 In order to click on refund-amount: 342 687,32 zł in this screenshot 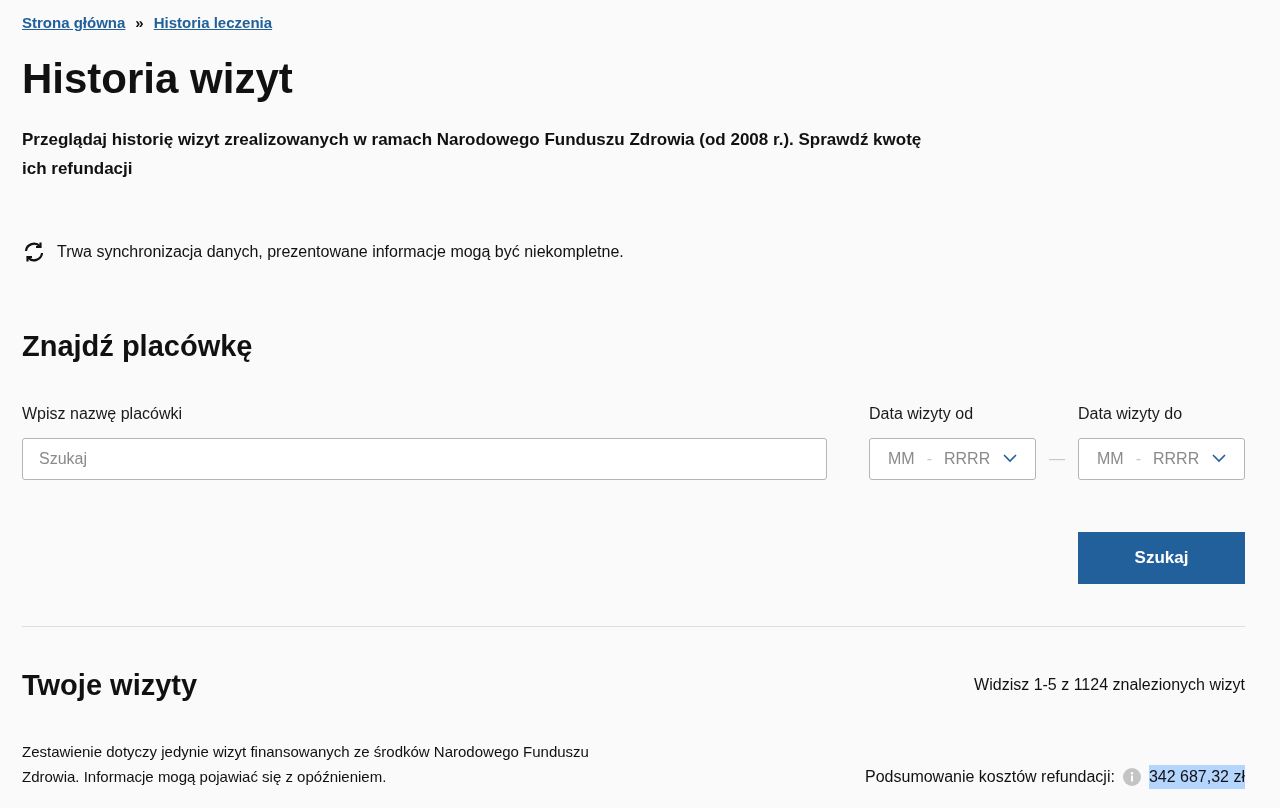, I will do `click(1196, 776)`.